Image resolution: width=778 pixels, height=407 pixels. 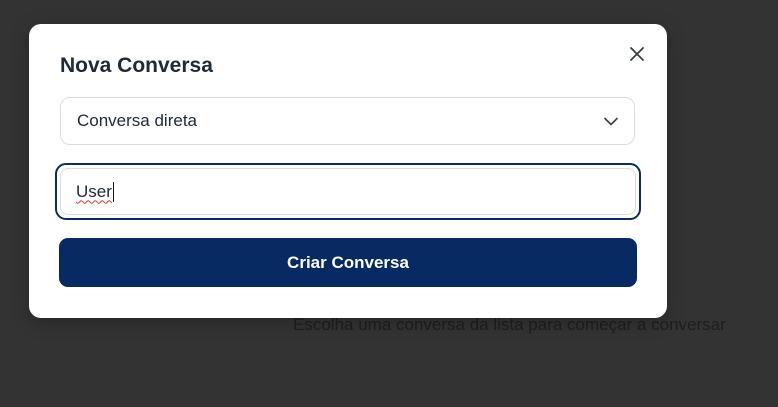 What do you see at coordinates (136, 65) in the screenshot?
I see `modal-title: Nova Conversa` at bounding box center [136, 65].